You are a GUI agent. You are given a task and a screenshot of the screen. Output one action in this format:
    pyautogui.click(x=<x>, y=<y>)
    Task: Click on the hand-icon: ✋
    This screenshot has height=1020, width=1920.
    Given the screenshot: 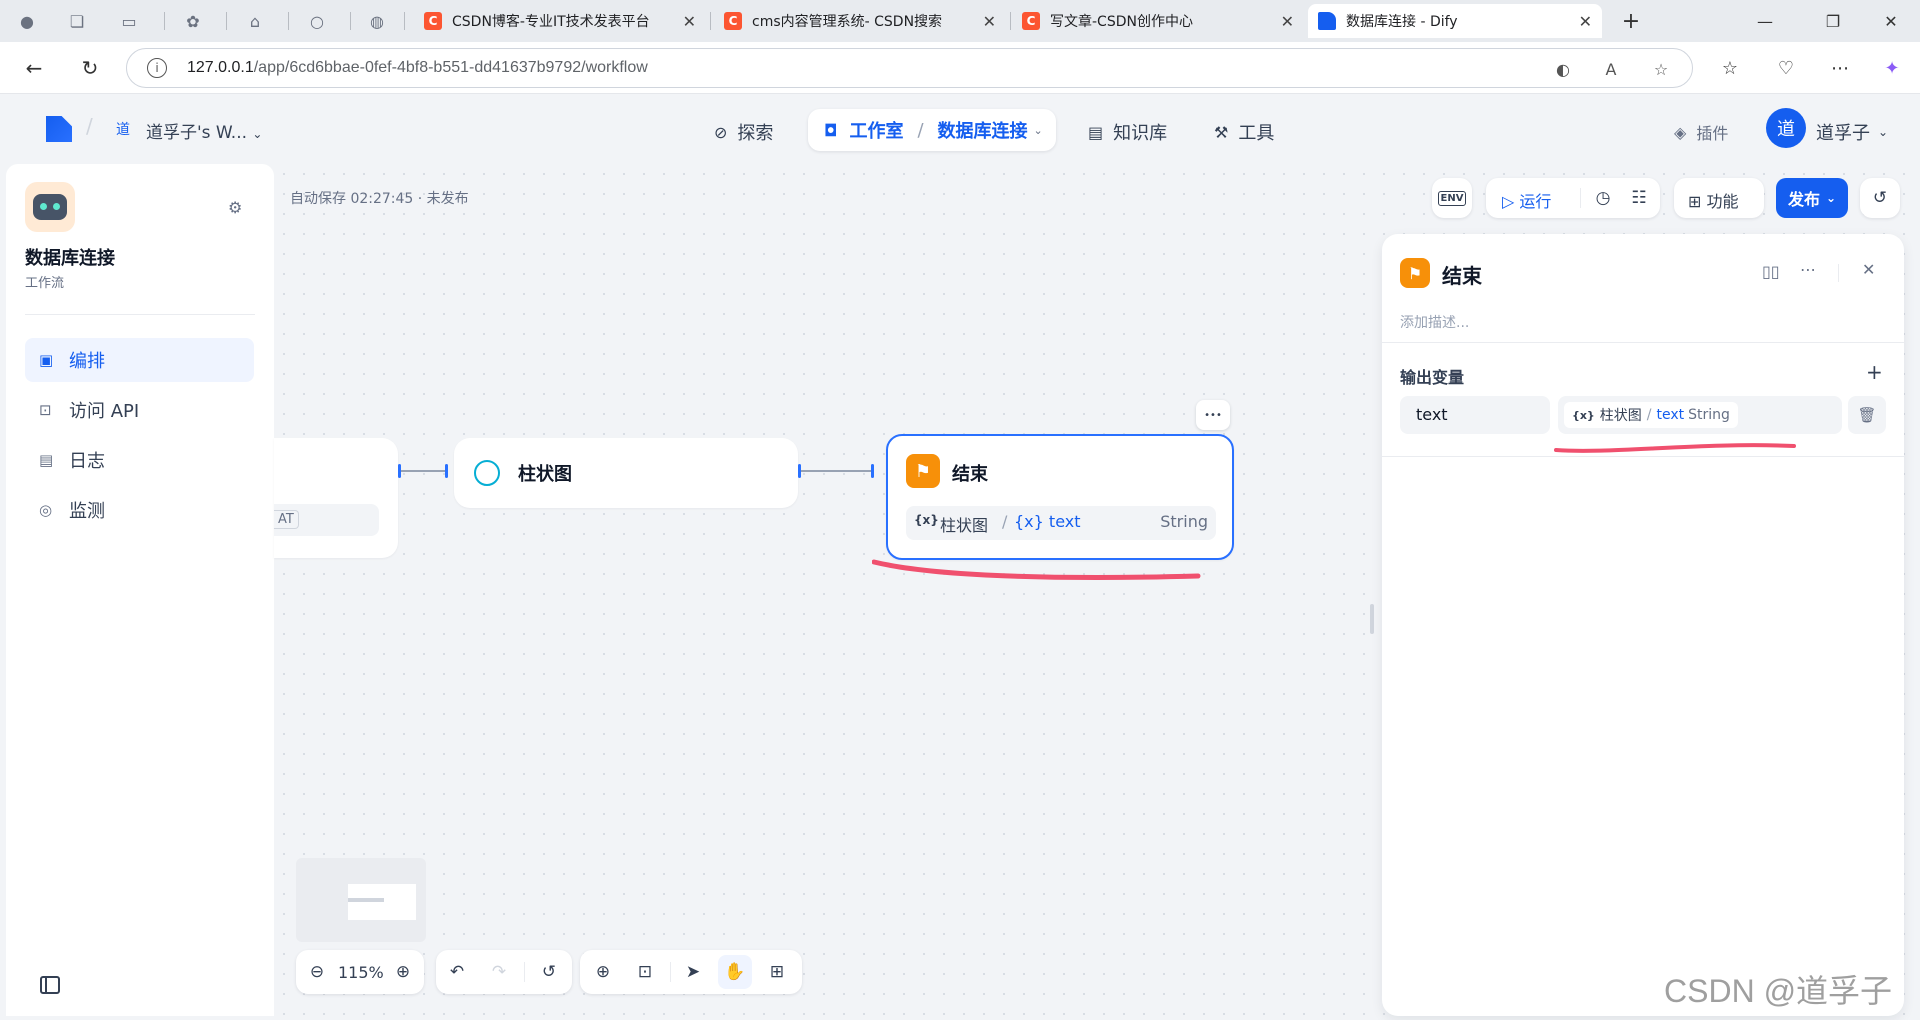 What is the action you would take?
    pyautogui.click(x=735, y=972)
    